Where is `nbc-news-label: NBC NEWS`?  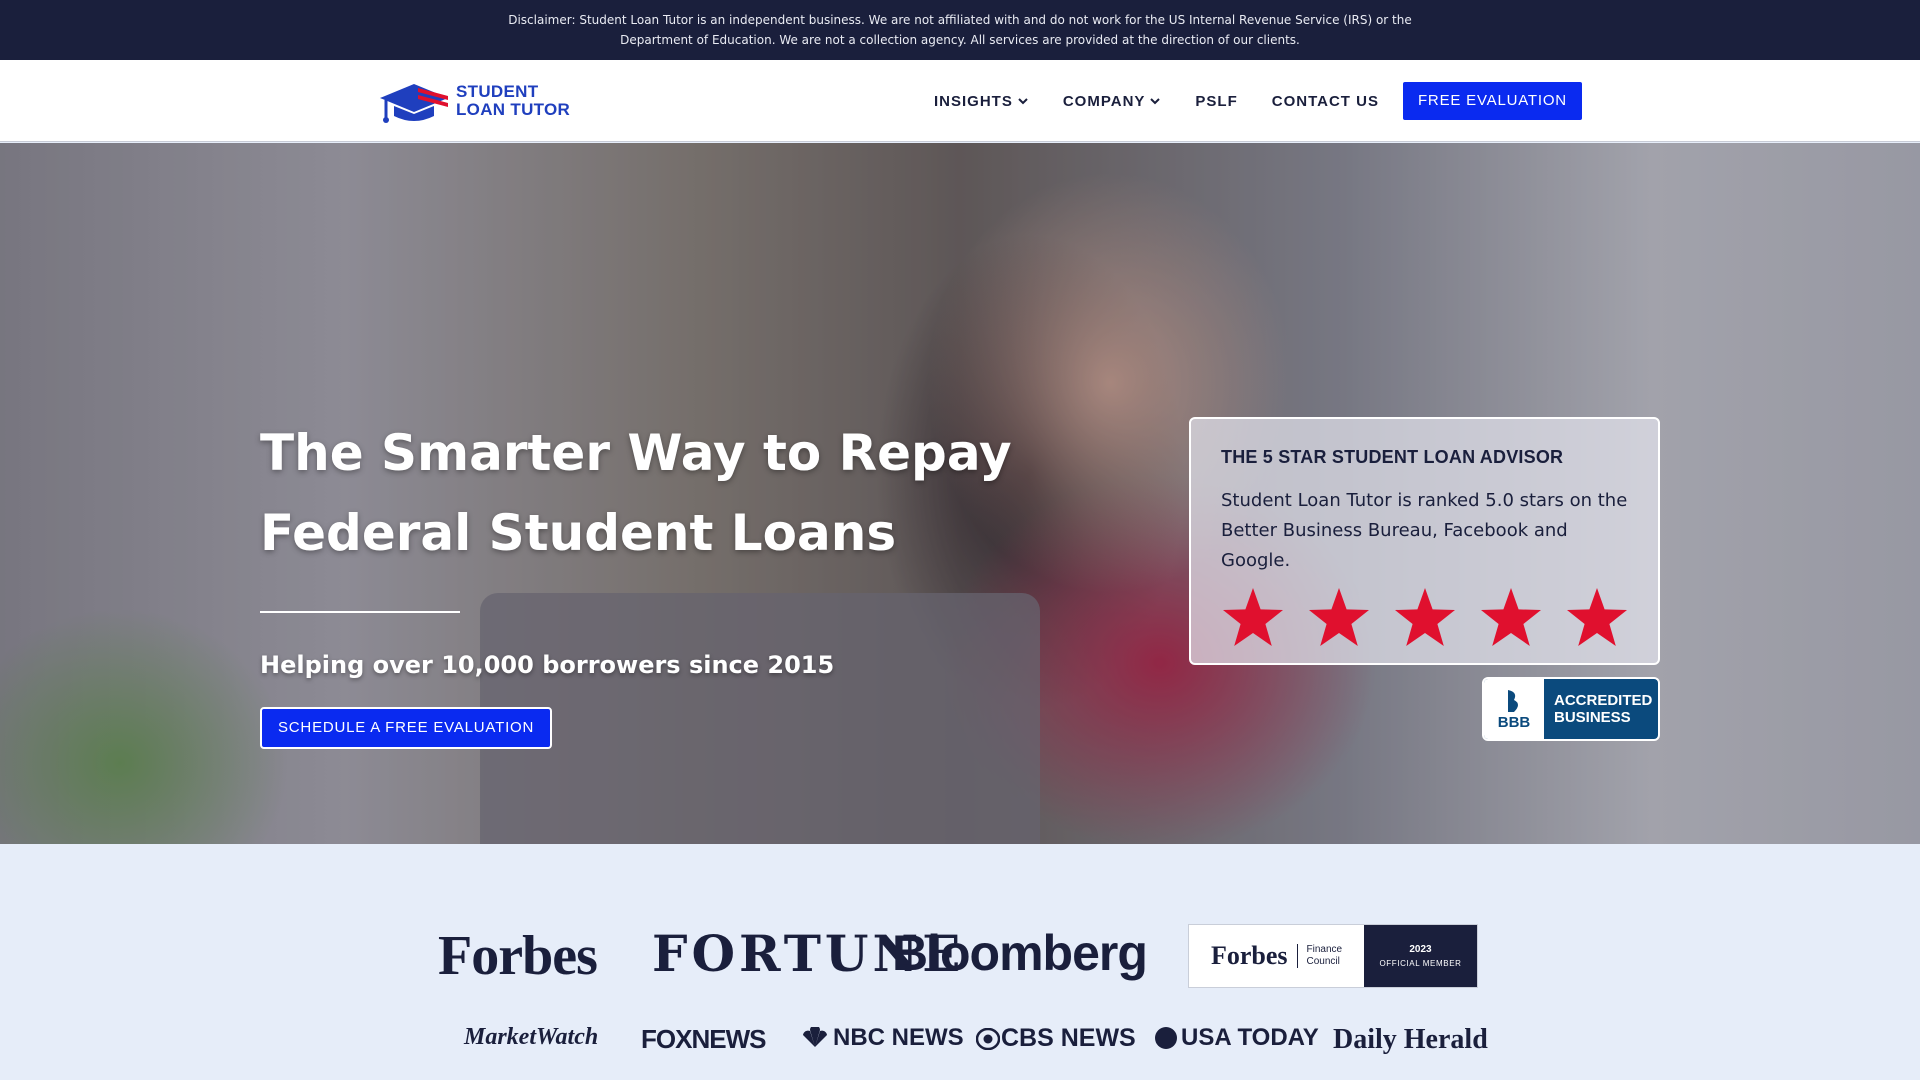
nbc-news-label: NBC NEWS is located at coordinates (898, 1037).